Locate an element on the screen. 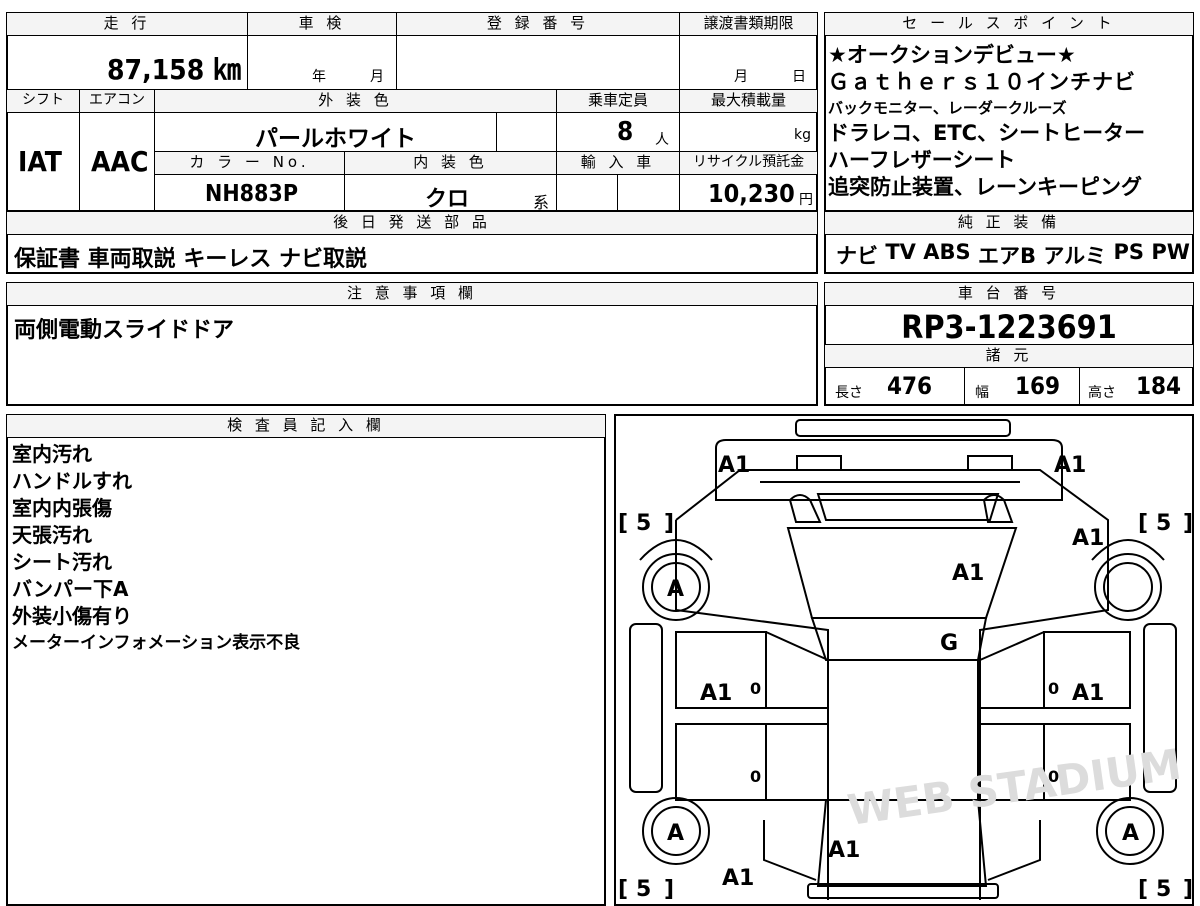  import-cell-left is located at coordinates (587, 193).